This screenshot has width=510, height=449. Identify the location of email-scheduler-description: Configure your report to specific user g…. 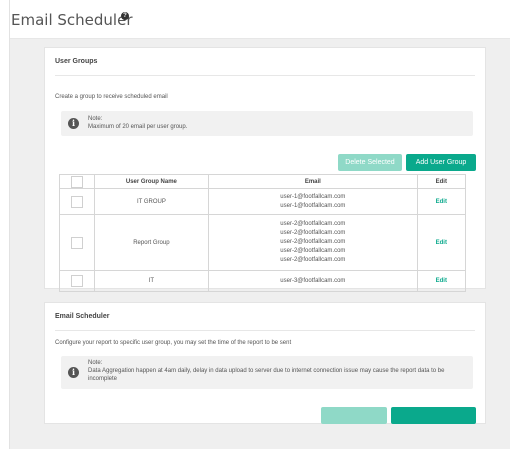
(173, 343).